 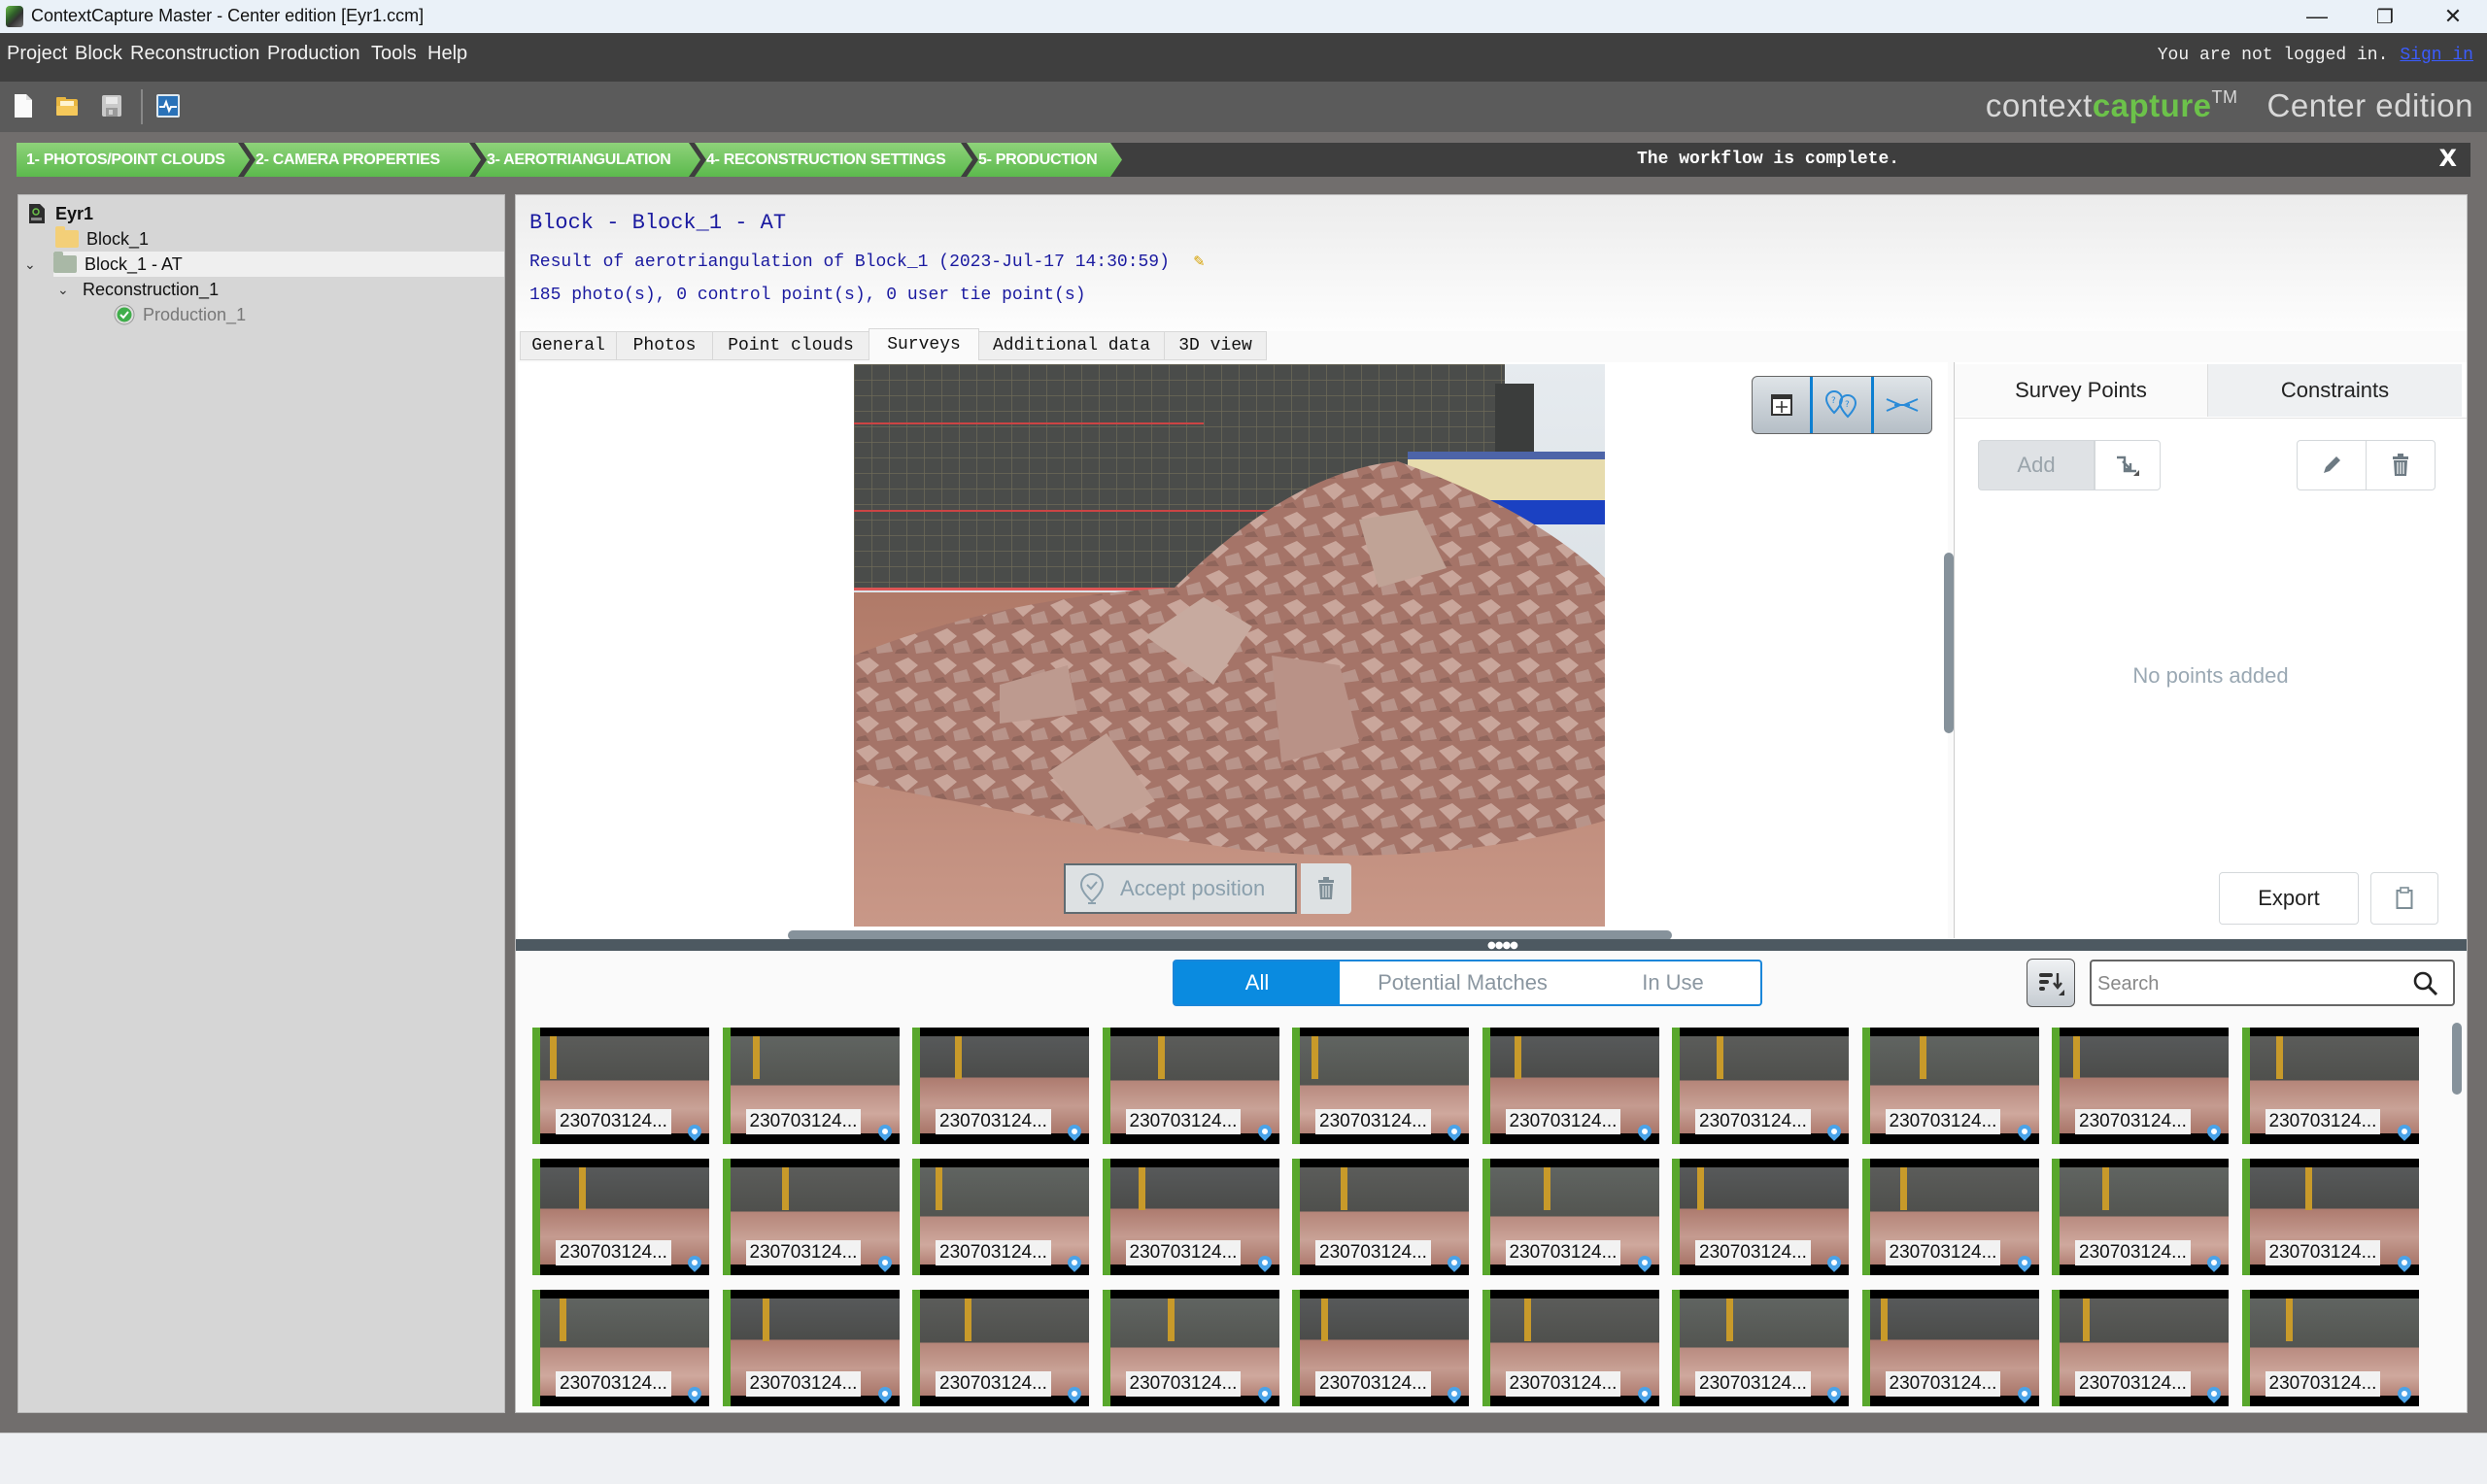 What do you see at coordinates (102, 239) in the screenshot?
I see `tree-item-block-1: Block_1` at bounding box center [102, 239].